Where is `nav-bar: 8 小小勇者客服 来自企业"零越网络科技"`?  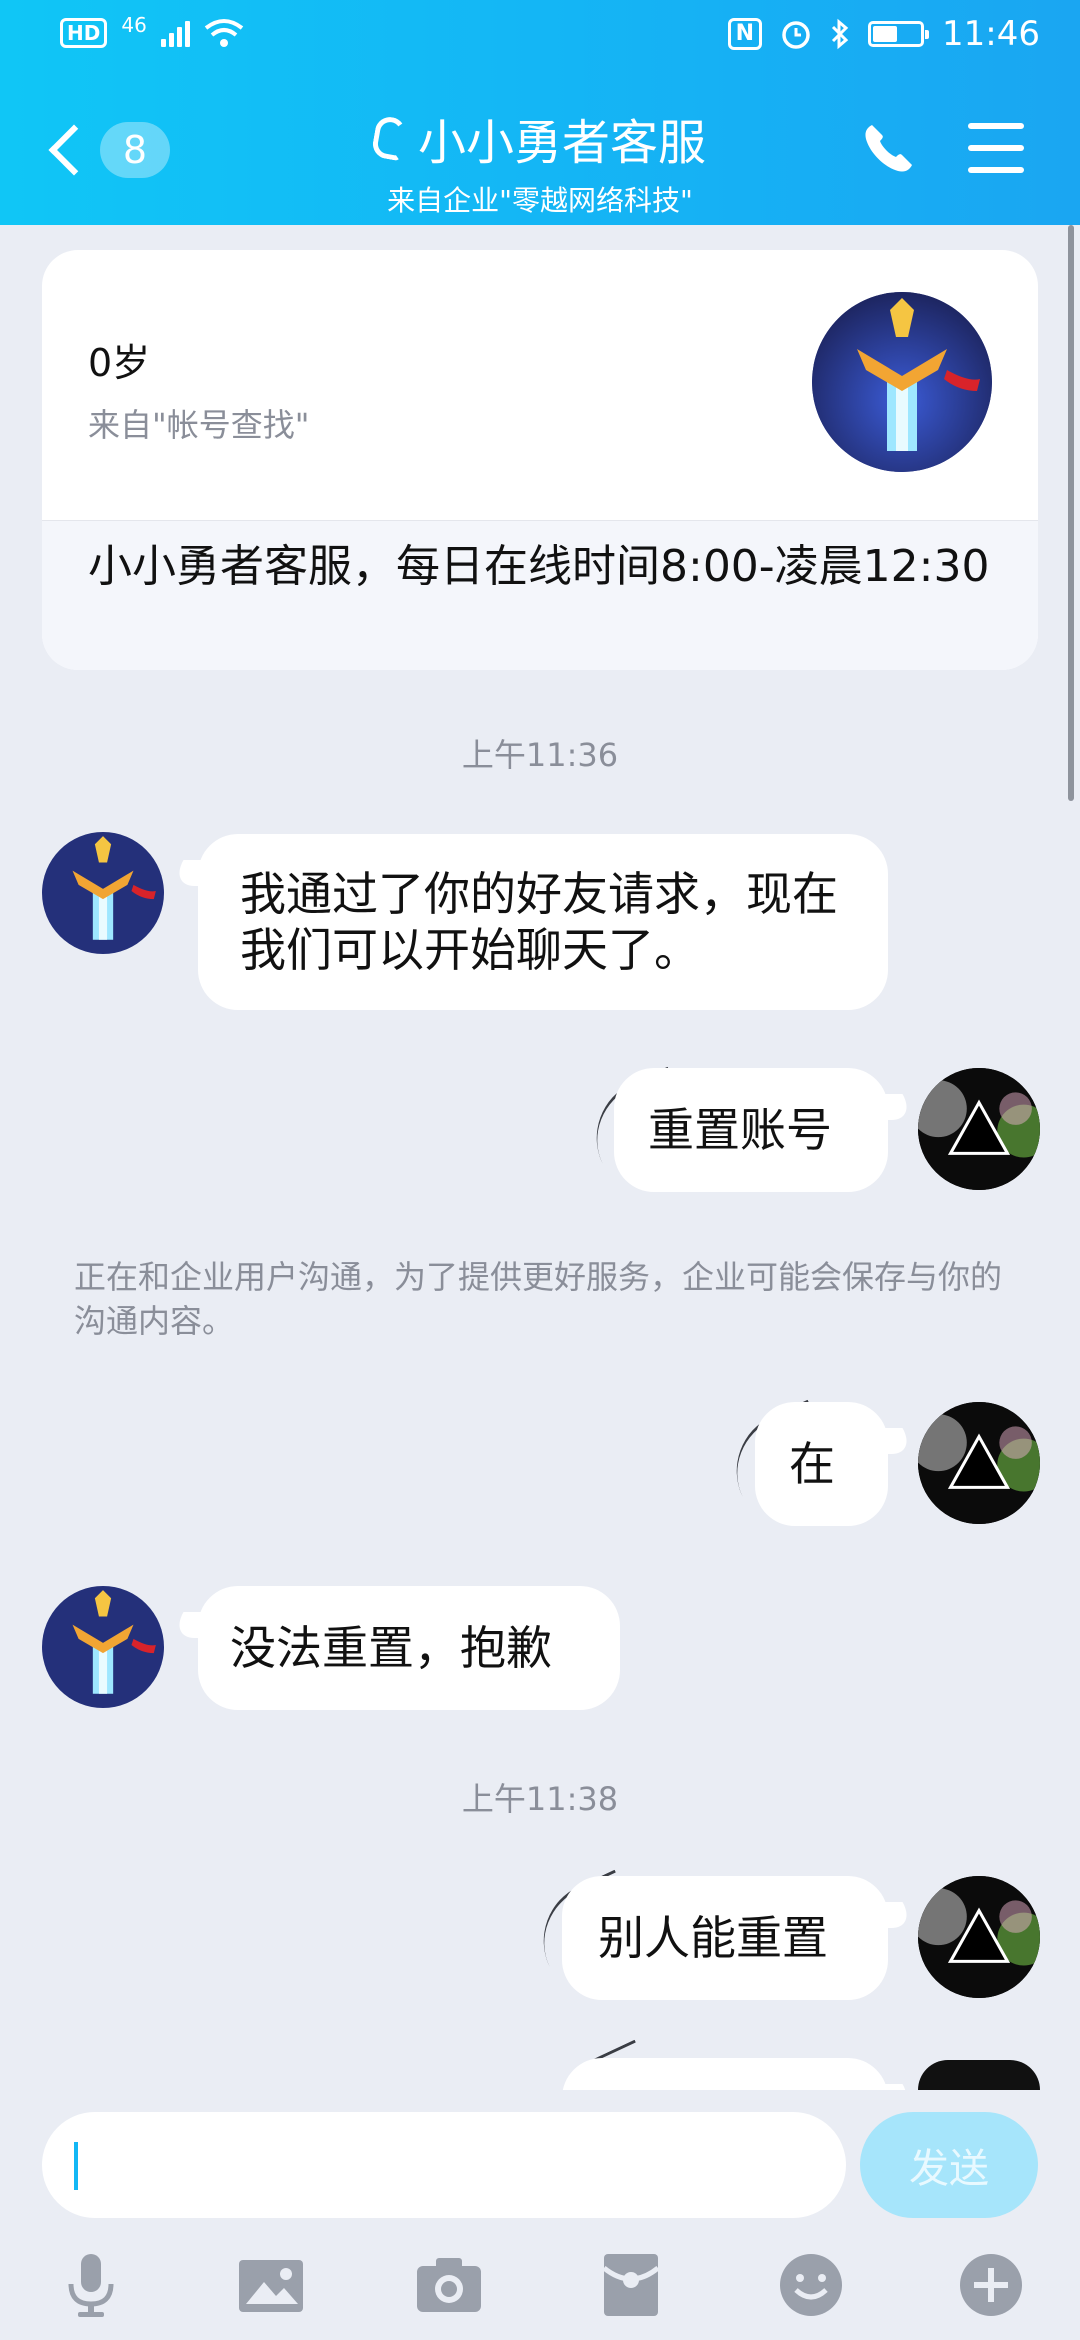 nav-bar: 8 小小勇者客服 来自企业"零越网络科技" is located at coordinates (540, 150).